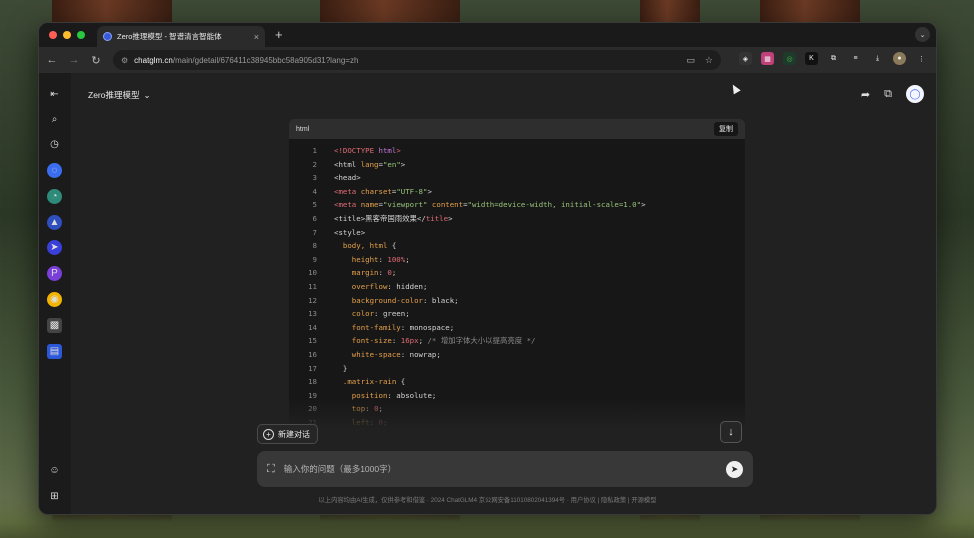 The width and height of the screenshot is (974, 538). What do you see at coordinates (517, 246) in the screenshot?
I see `code-line: 8 body, html {` at bounding box center [517, 246].